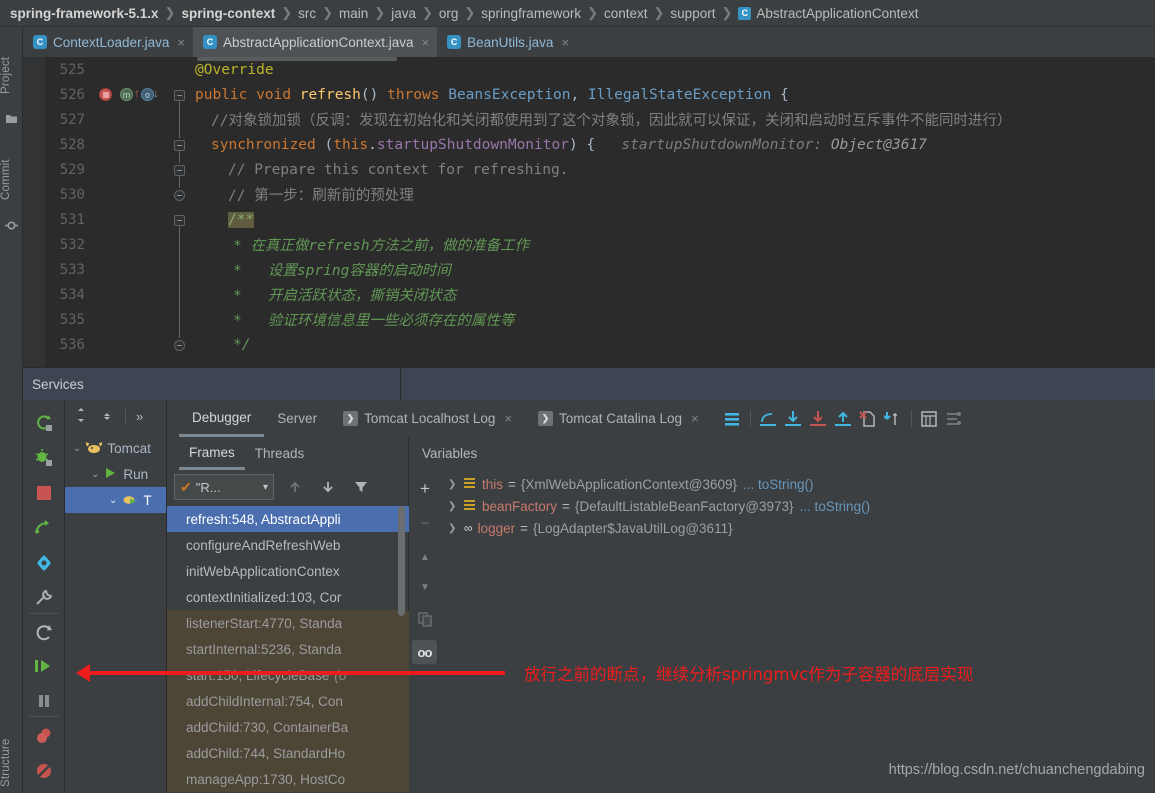  What do you see at coordinates (288, 779) in the screenshot?
I see `frame-list-item: manageApp:1730, HostCo` at bounding box center [288, 779].